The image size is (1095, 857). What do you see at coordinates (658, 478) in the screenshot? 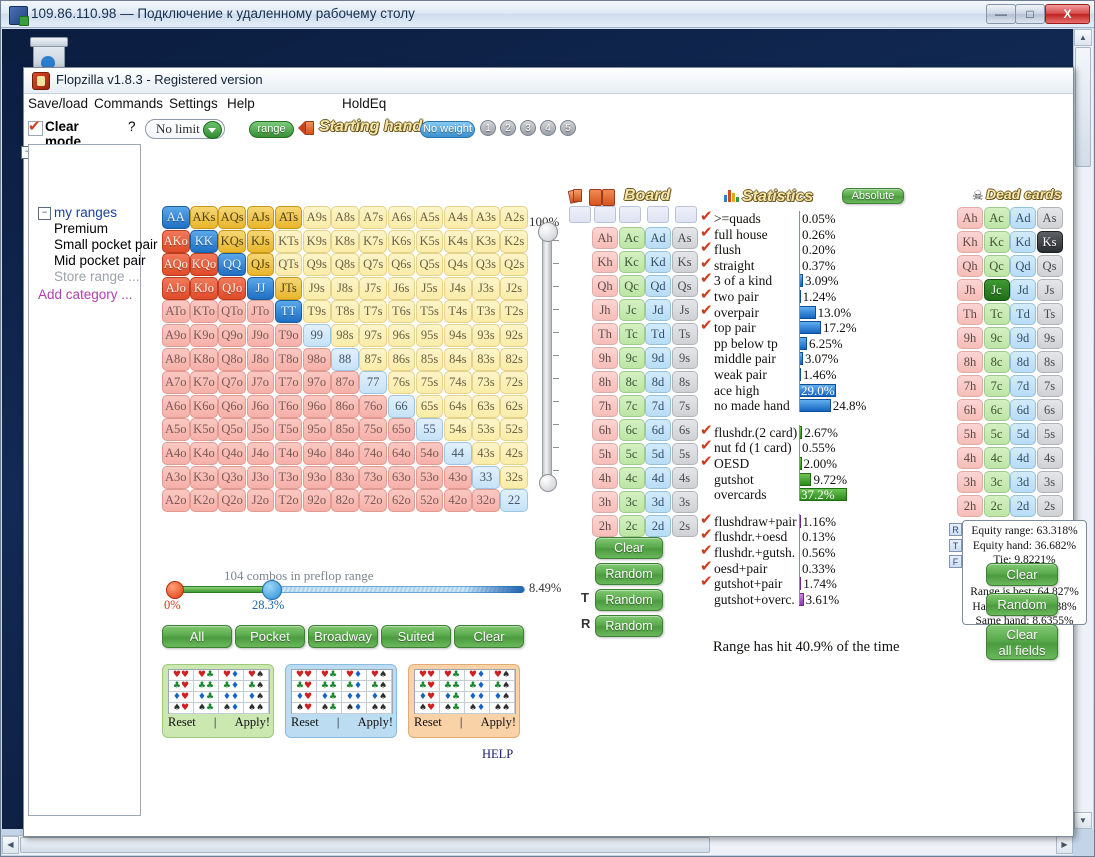
I see `board-card-4d: 4d` at bounding box center [658, 478].